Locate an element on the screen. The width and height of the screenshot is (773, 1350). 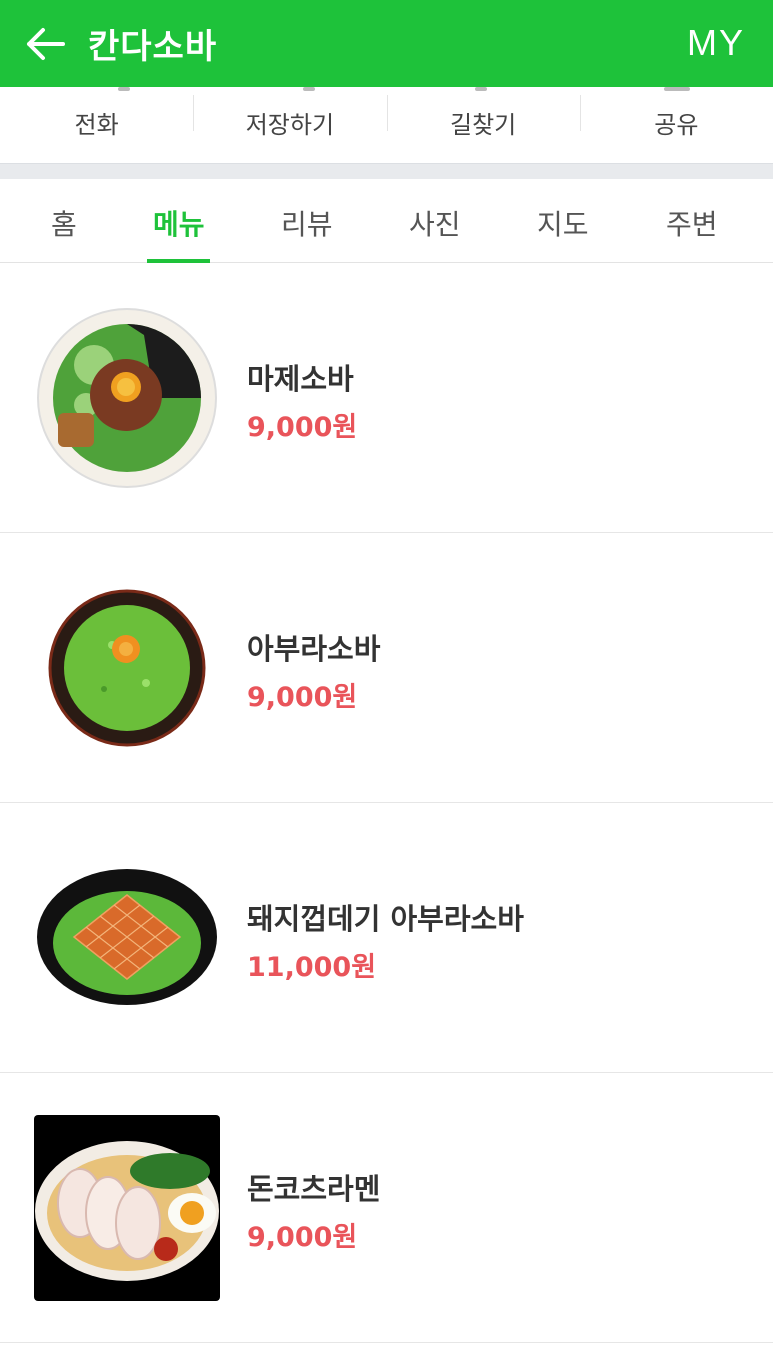
directions-label: 길찾기 is located at coordinates (483, 125).